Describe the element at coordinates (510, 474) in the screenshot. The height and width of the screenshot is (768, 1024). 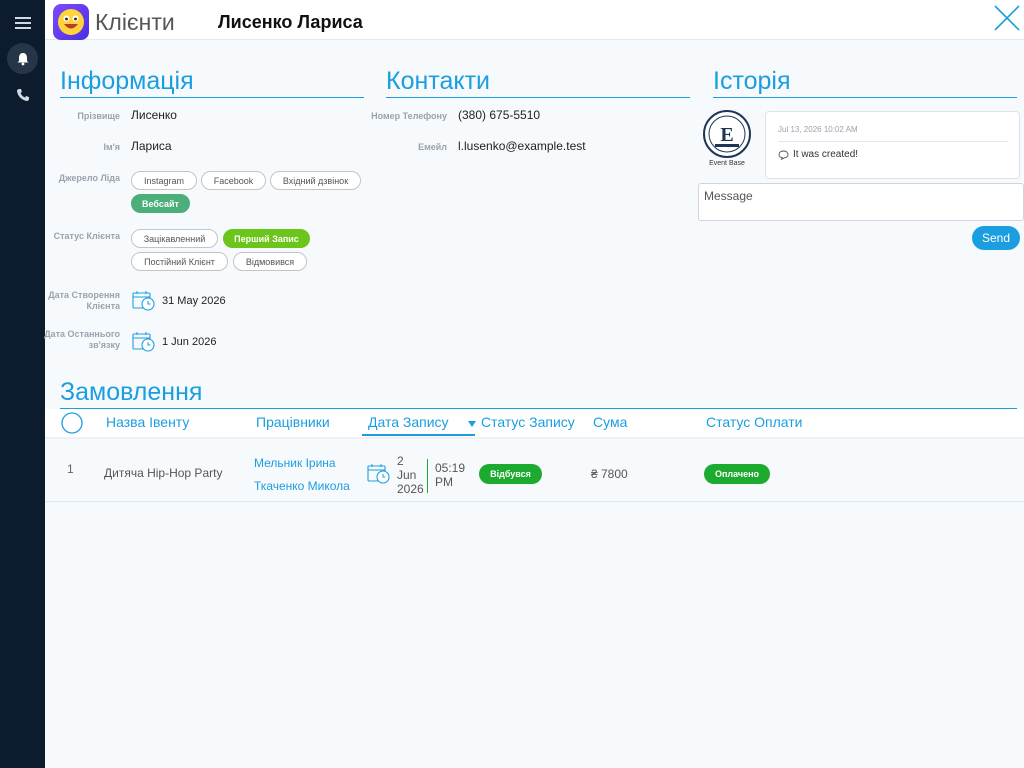
I see `row-booking-status-badge: Відбувся` at that location.